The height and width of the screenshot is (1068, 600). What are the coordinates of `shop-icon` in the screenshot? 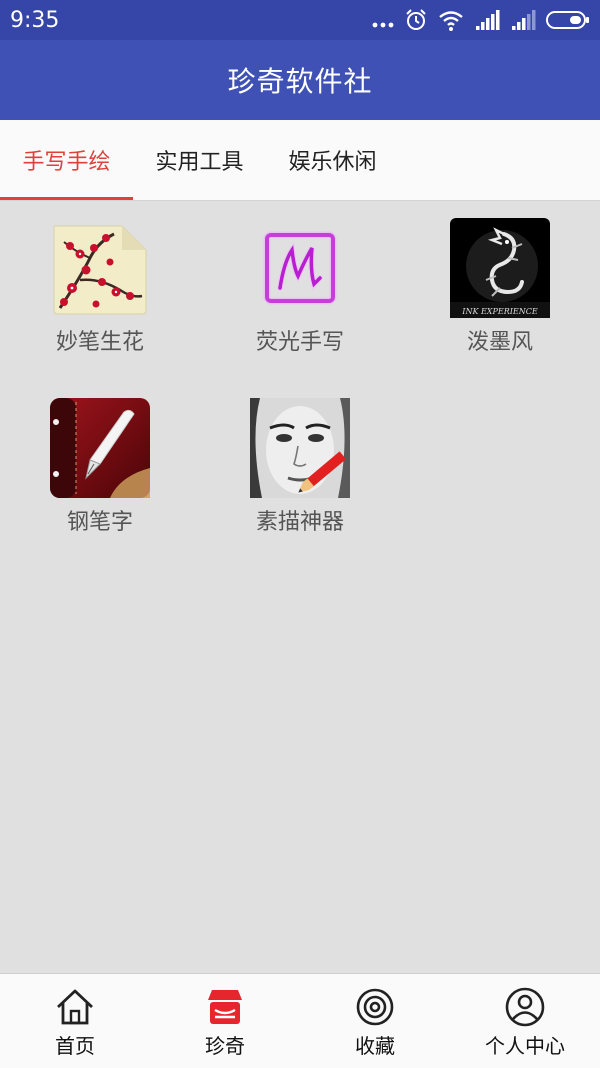 It's located at (225, 1007).